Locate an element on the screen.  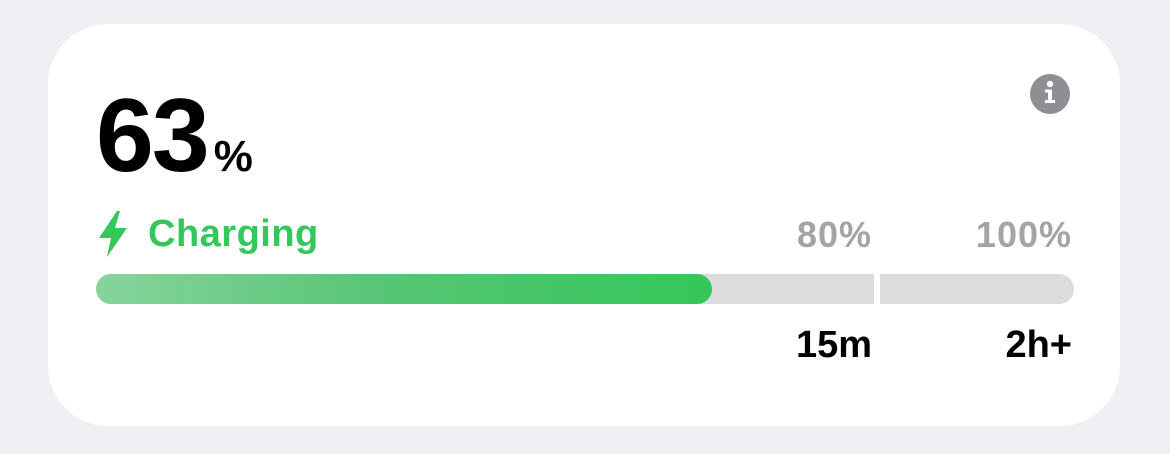
info-icon is located at coordinates (1050, 94).